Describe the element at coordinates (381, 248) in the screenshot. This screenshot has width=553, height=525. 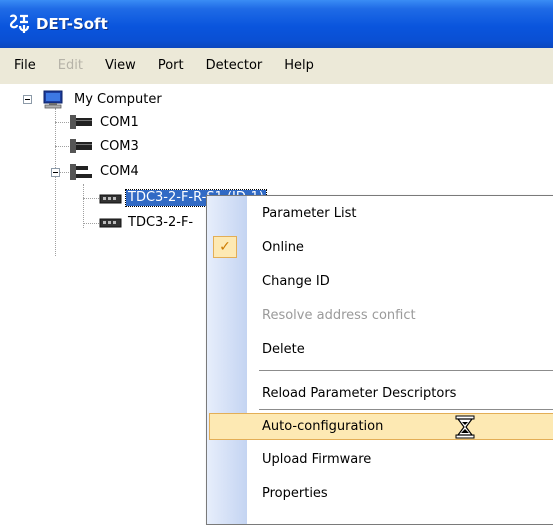
I see `menu-item-online: ✓ Online` at that location.